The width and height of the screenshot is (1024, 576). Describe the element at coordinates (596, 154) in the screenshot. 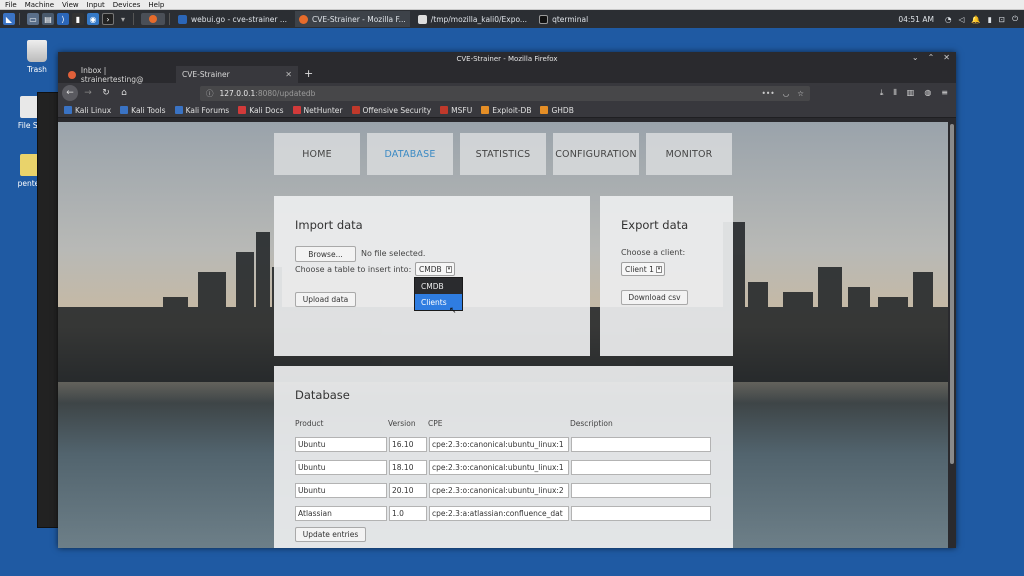

I see `nav-configuration: CONFIGURATION` at that location.